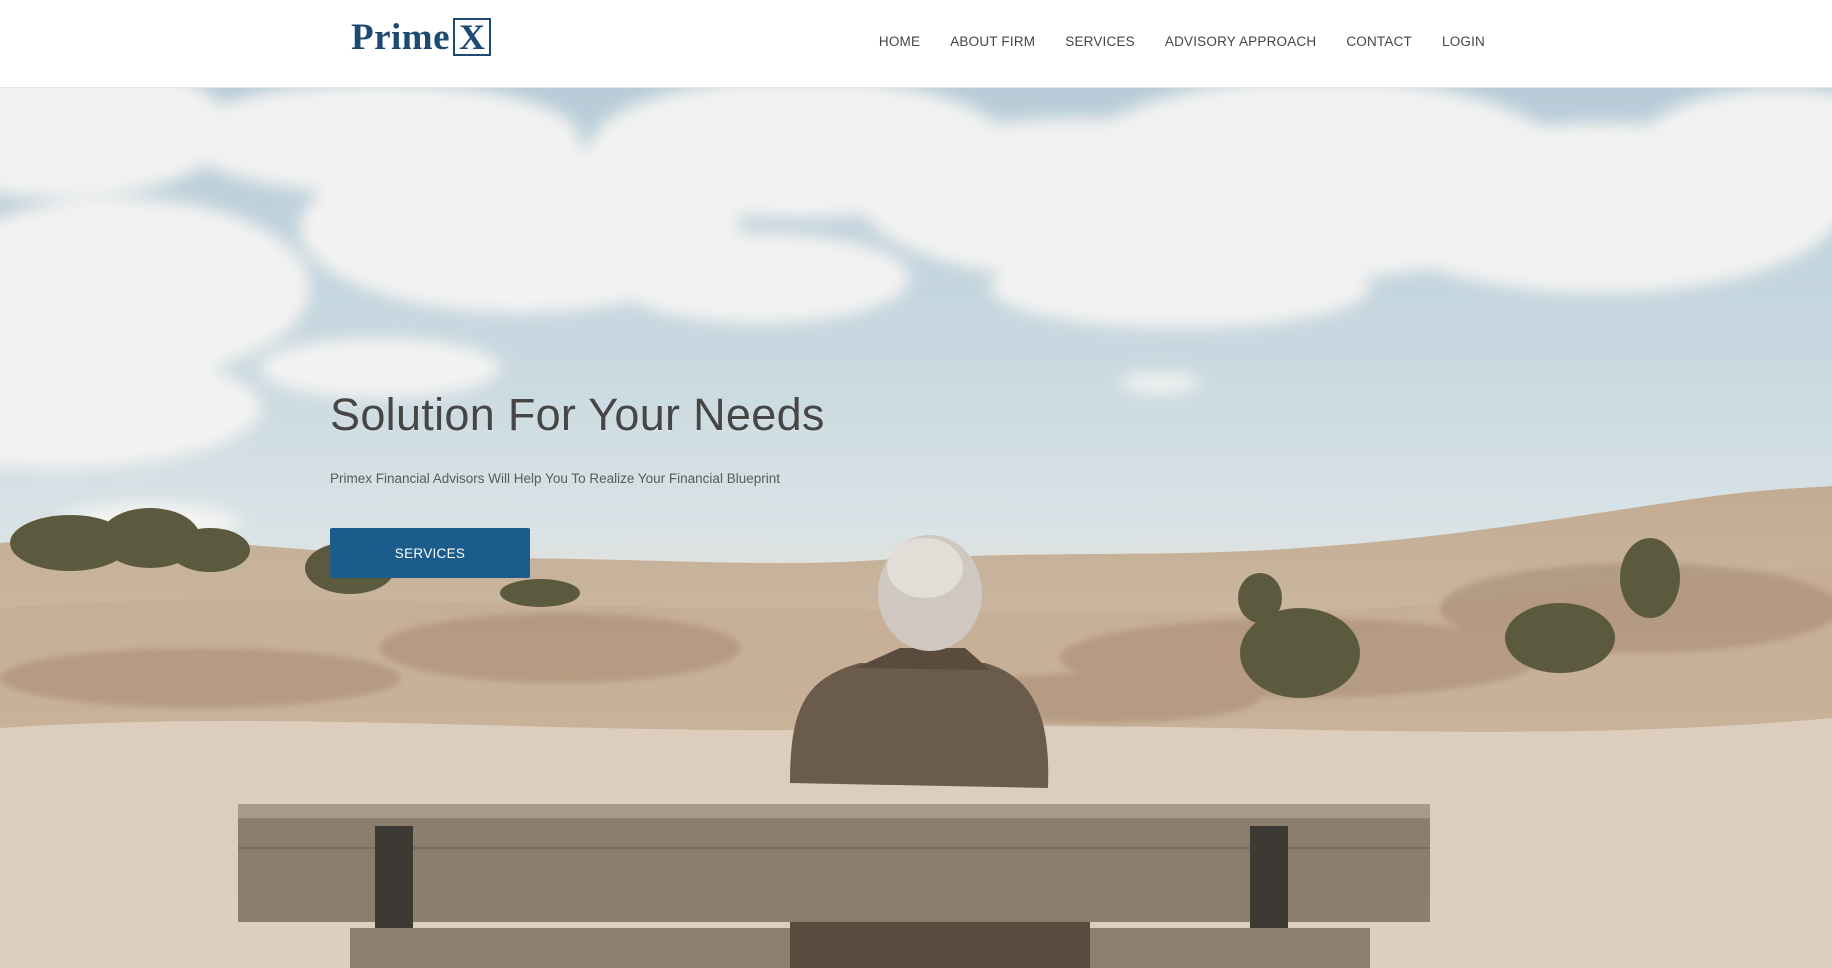 This screenshot has width=1832, height=968. Describe the element at coordinates (1463, 41) in the screenshot. I see `nav-login: LOGIN` at that location.